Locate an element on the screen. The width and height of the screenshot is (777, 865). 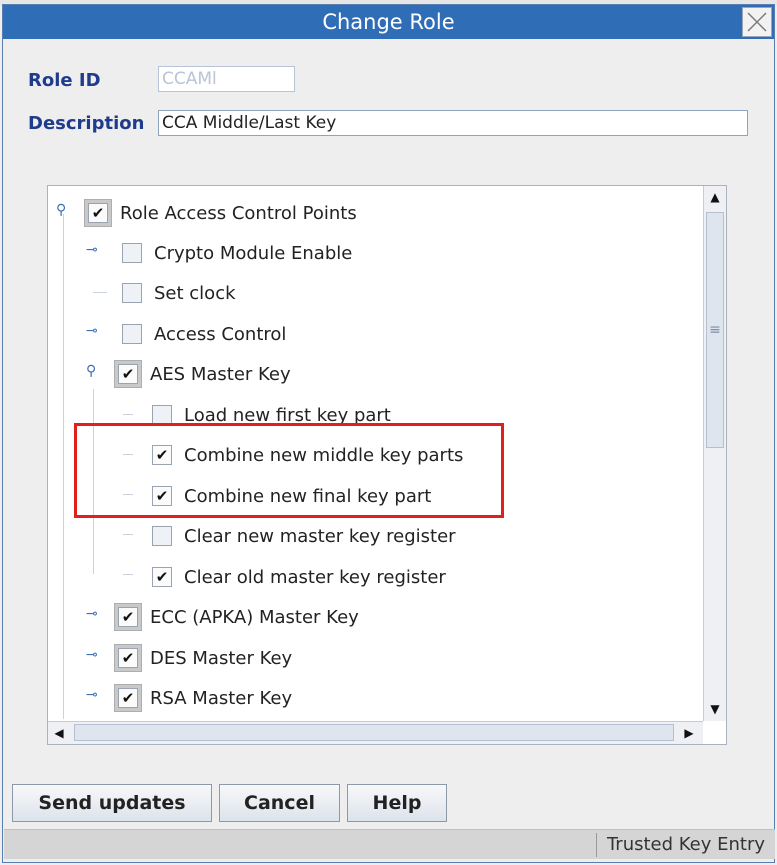
horizontal-scroll-thumb is located at coordinates (374, 732).